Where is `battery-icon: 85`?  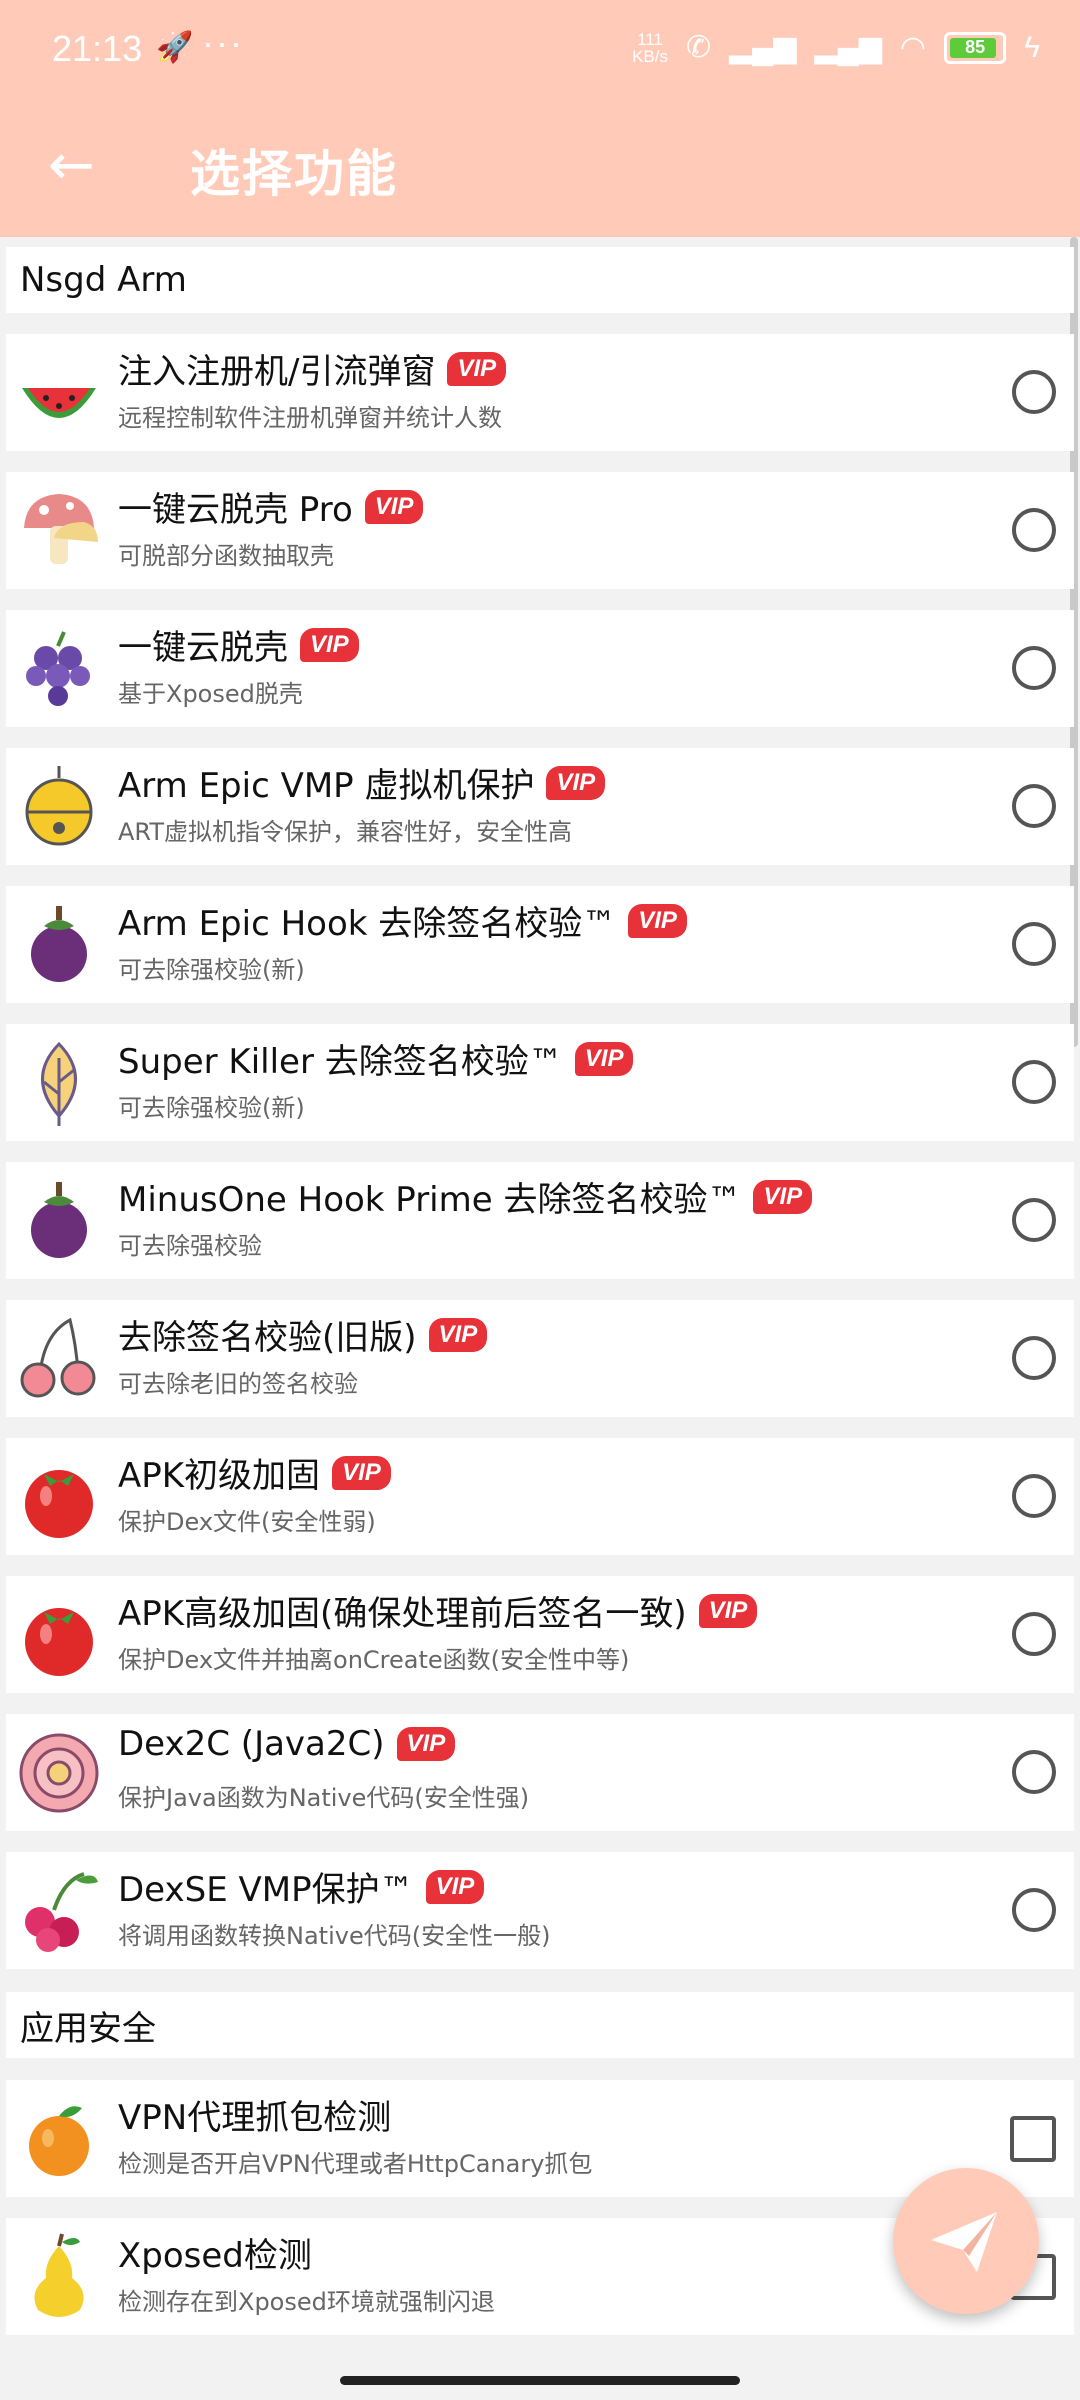 battery-icon: 85 is located at coordinates (975, 47).